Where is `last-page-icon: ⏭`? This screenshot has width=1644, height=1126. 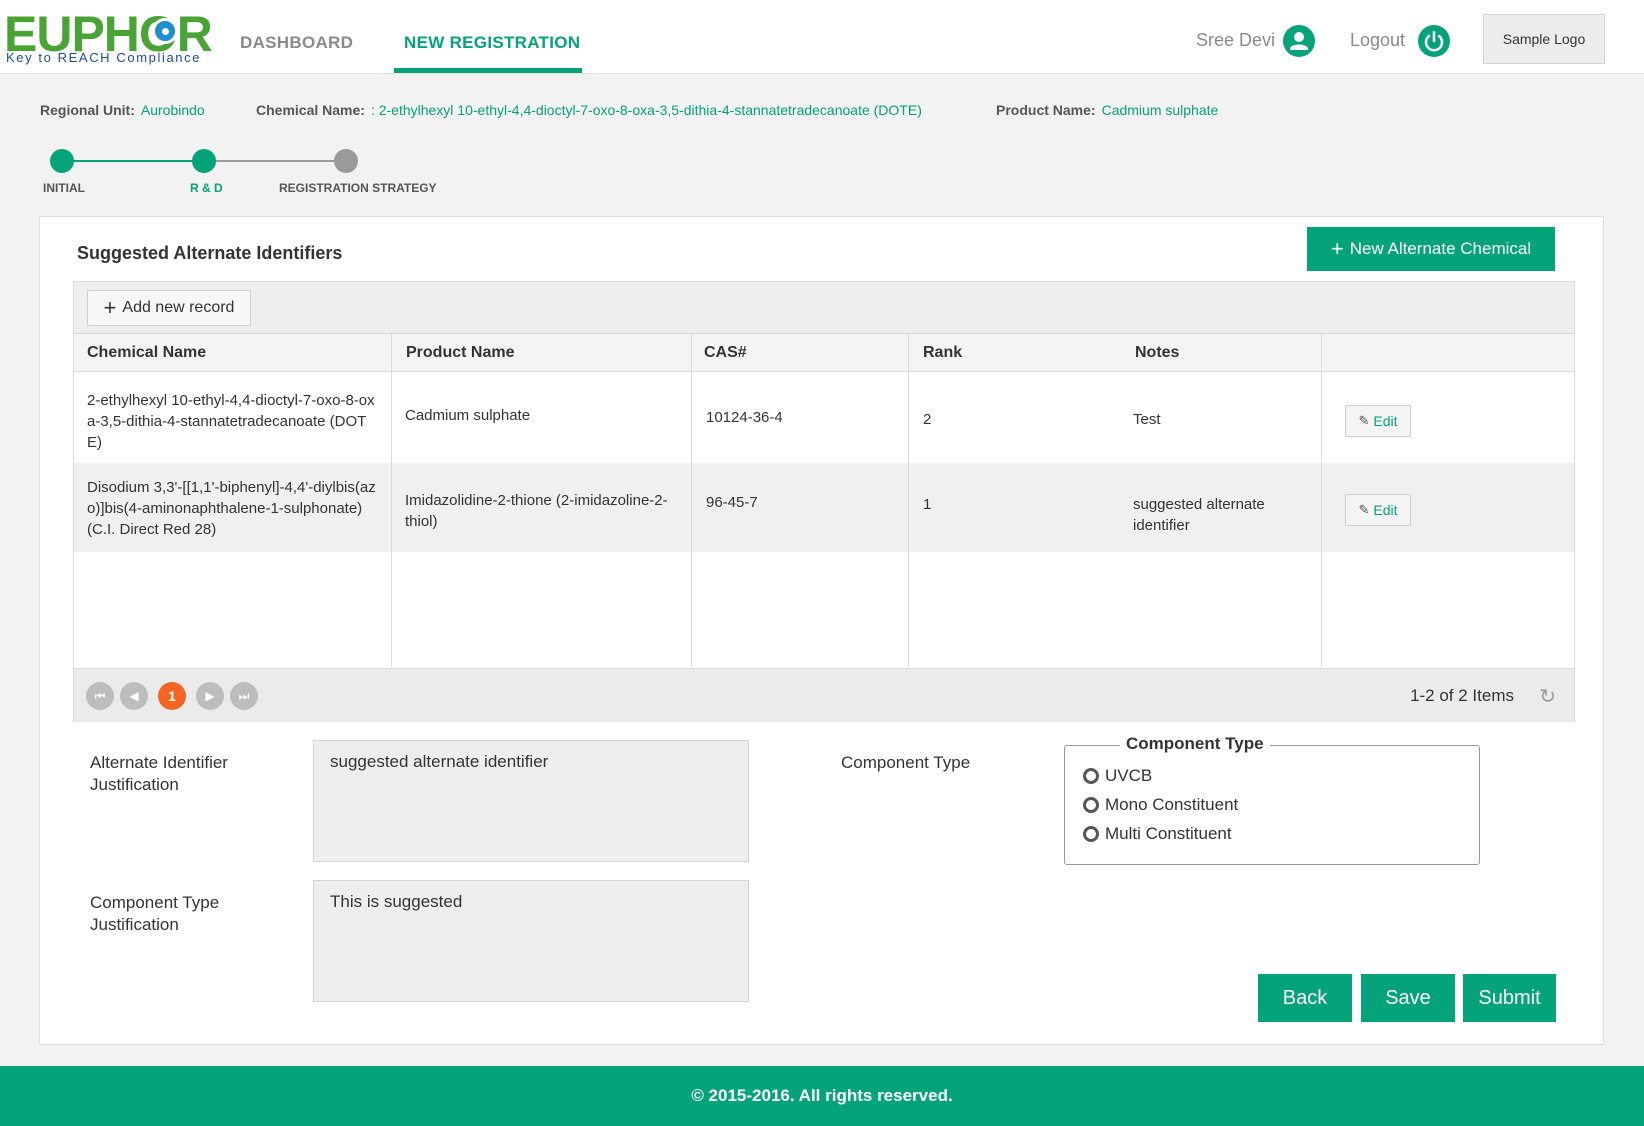
last-page-icon: ⏭ is located at coordinates (244, 696).